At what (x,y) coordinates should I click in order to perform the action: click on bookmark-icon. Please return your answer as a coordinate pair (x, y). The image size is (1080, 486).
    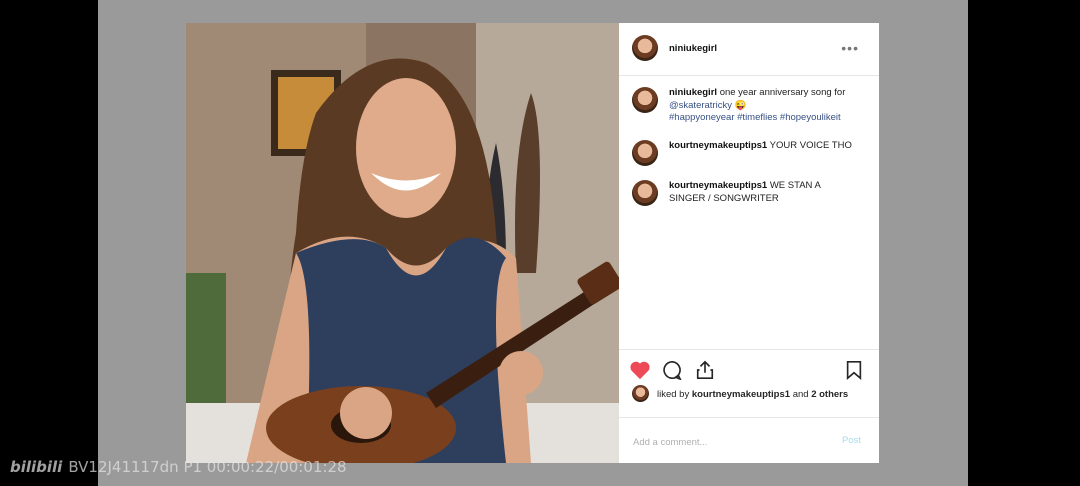
    Looking at the image, I should click on (854, 372).